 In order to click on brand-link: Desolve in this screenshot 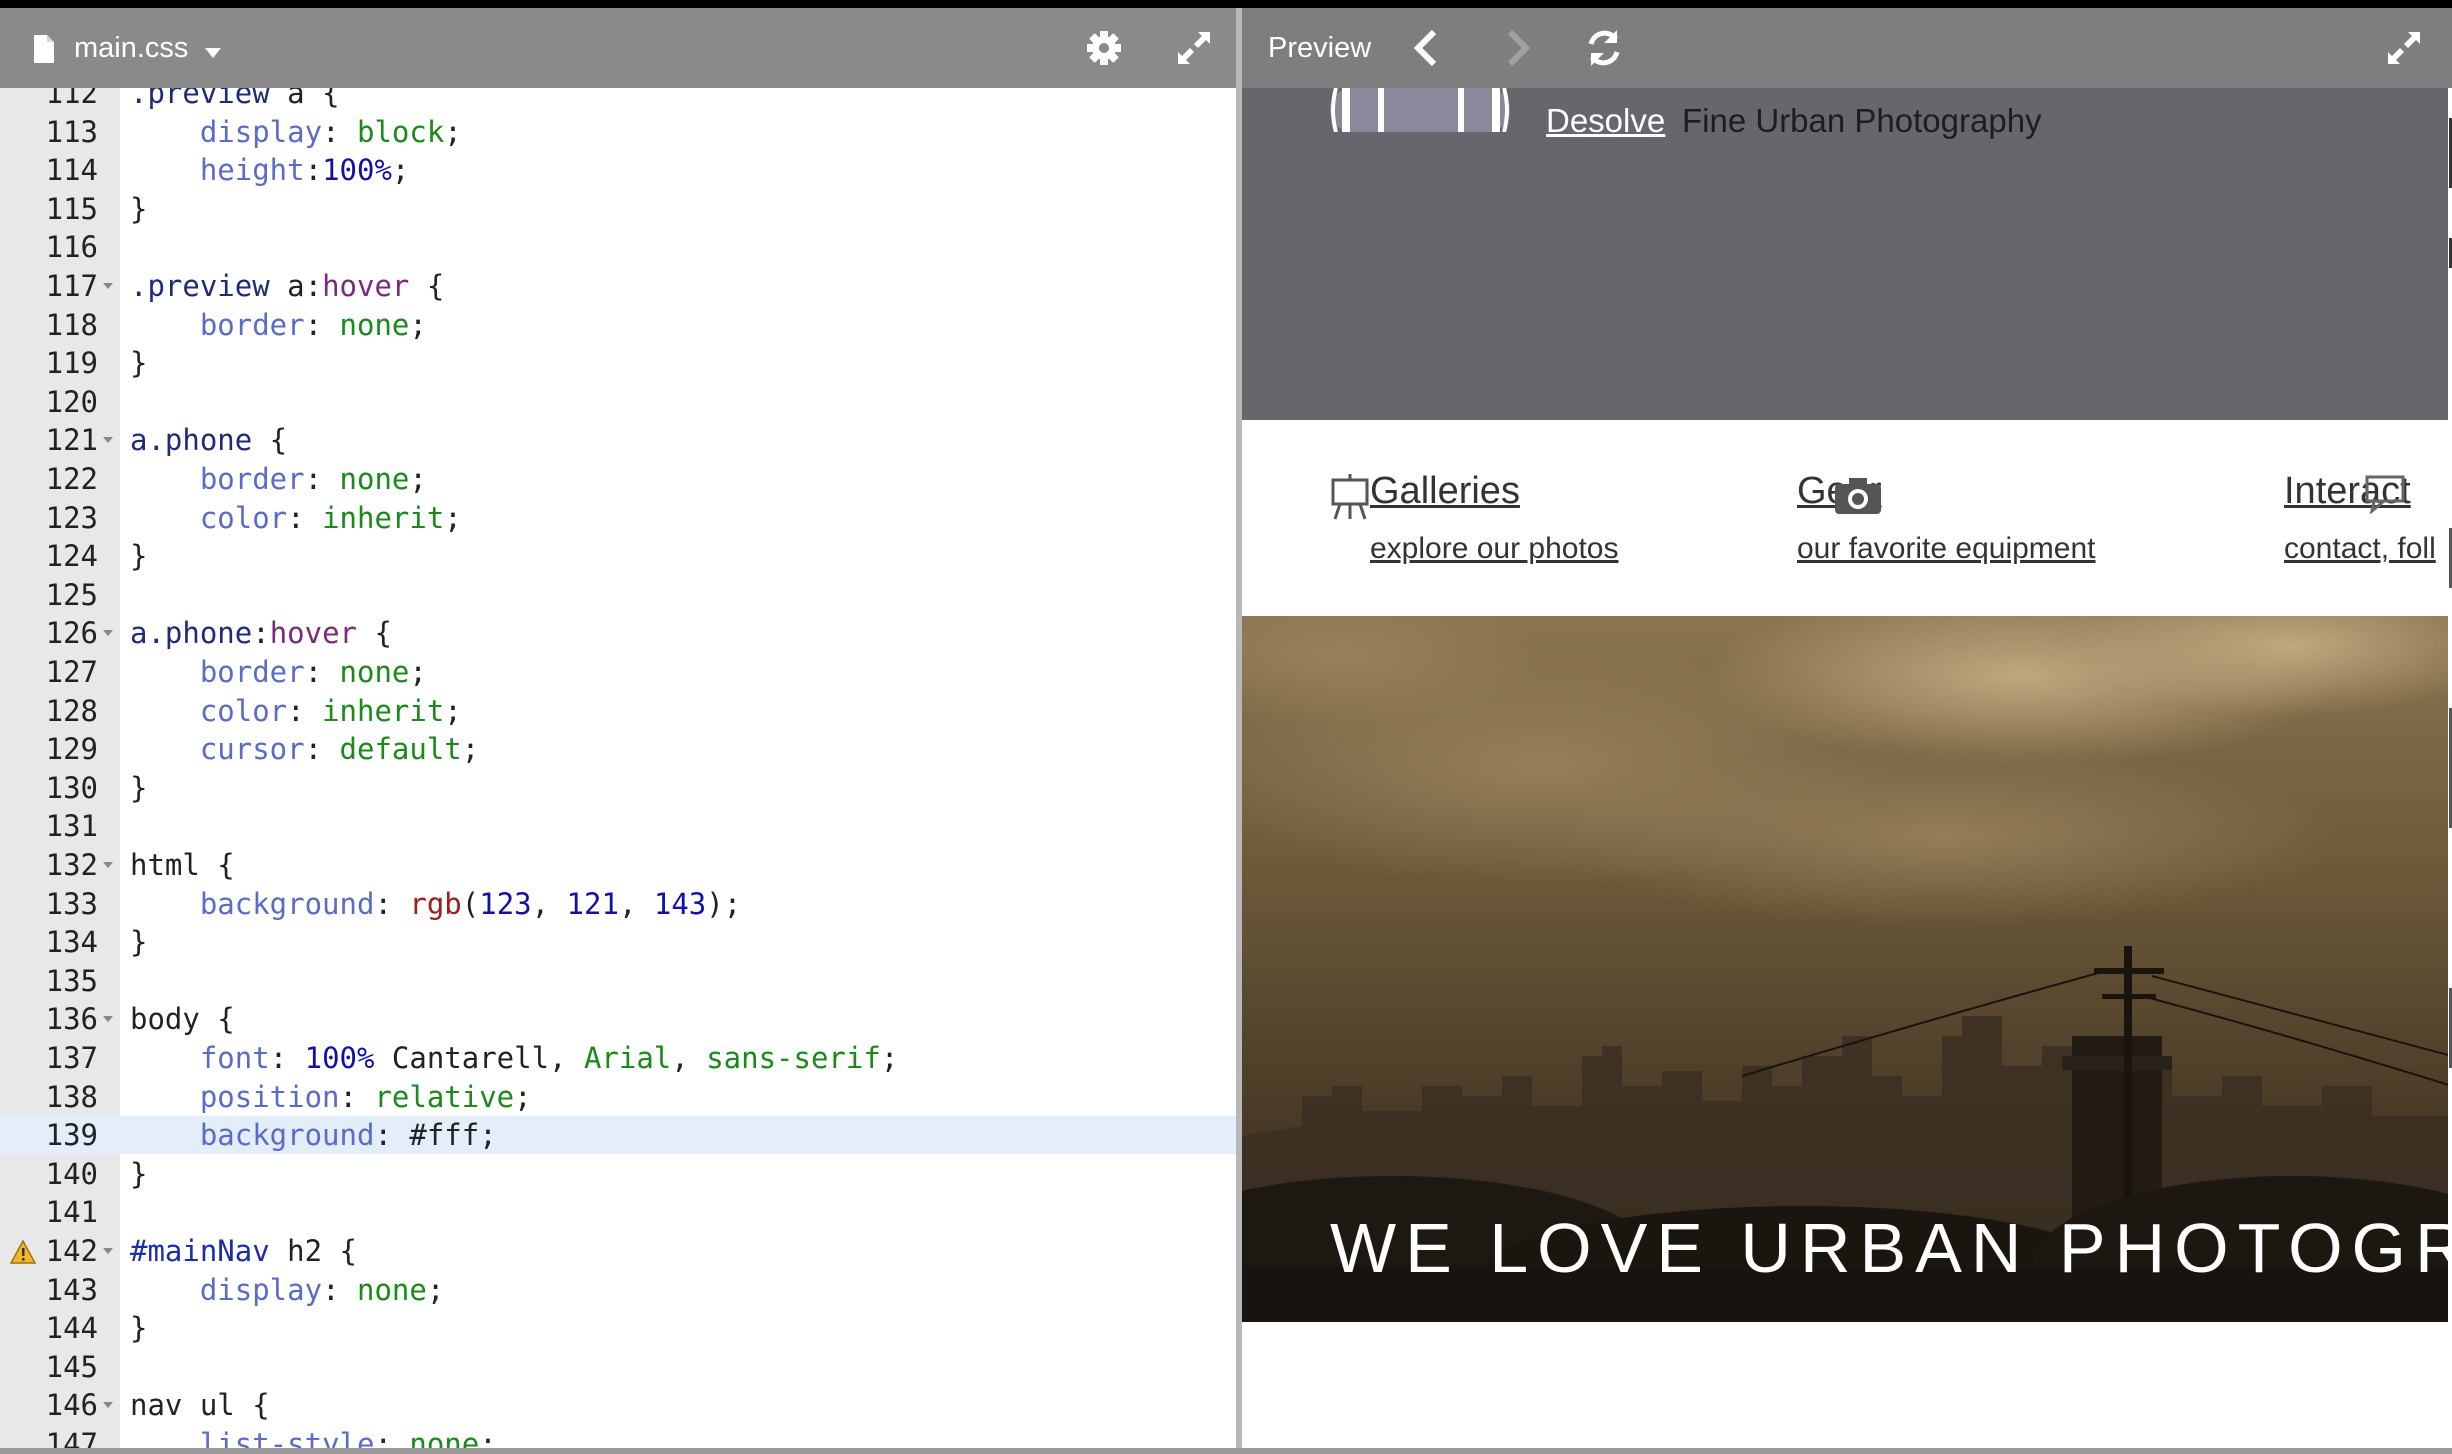, I will do `click(1605, 121)`.